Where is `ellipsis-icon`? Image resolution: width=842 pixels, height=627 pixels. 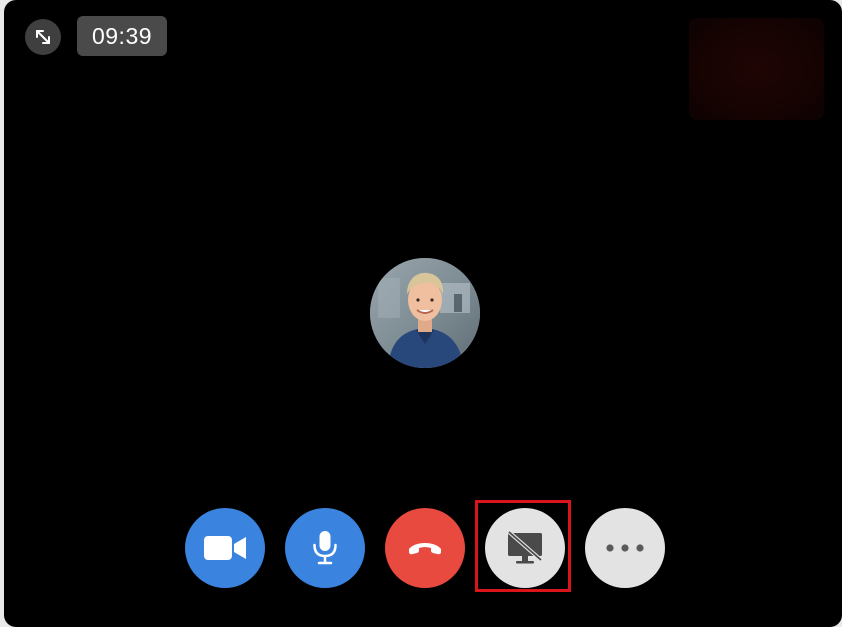 ellipsis-icon is located at coordinates (625, 548).